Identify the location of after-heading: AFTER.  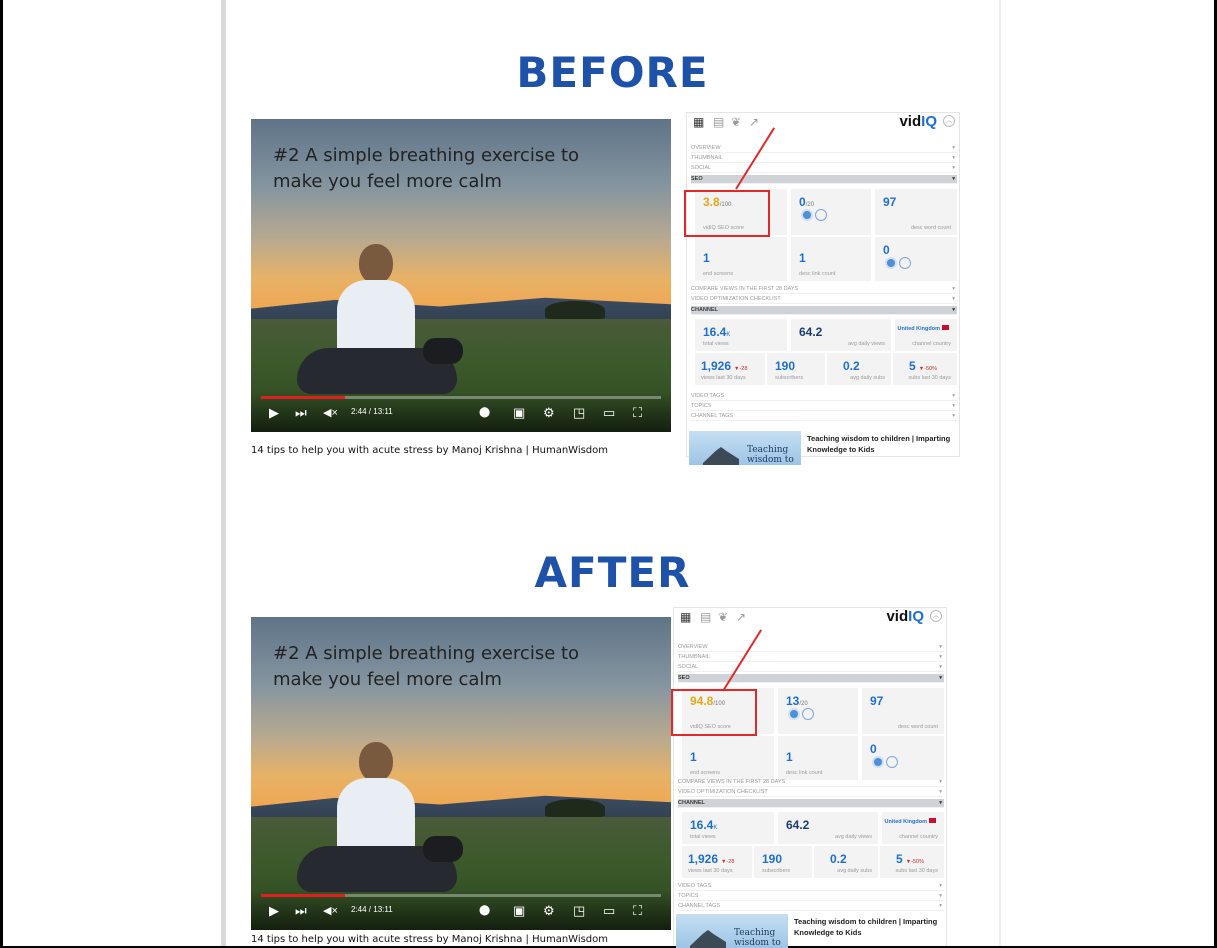
(612, 572).